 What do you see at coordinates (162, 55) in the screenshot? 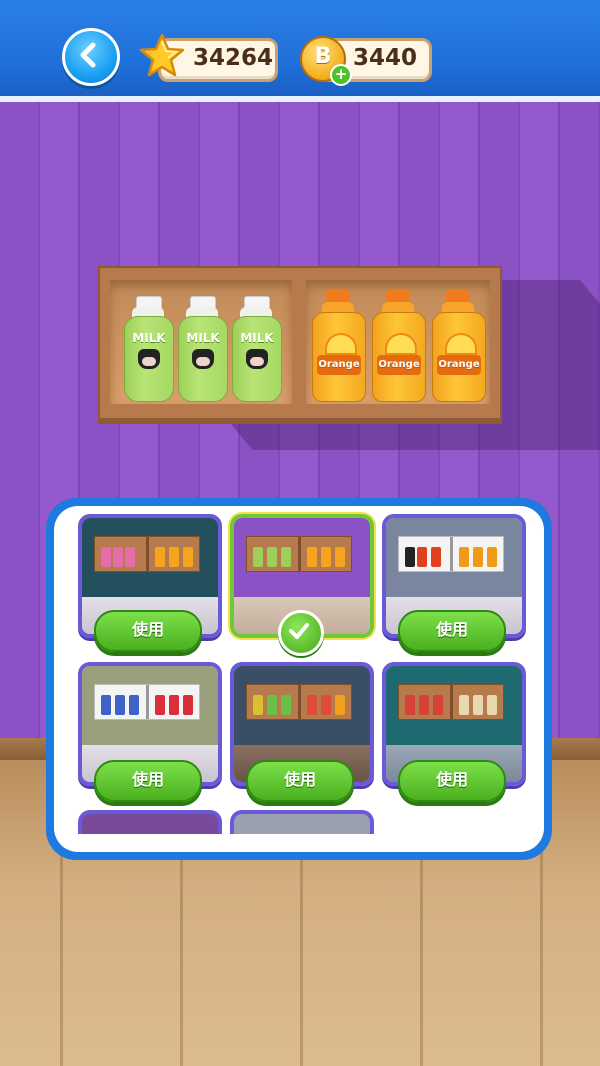
I see `star-icon` at bounding box center [162, 55].